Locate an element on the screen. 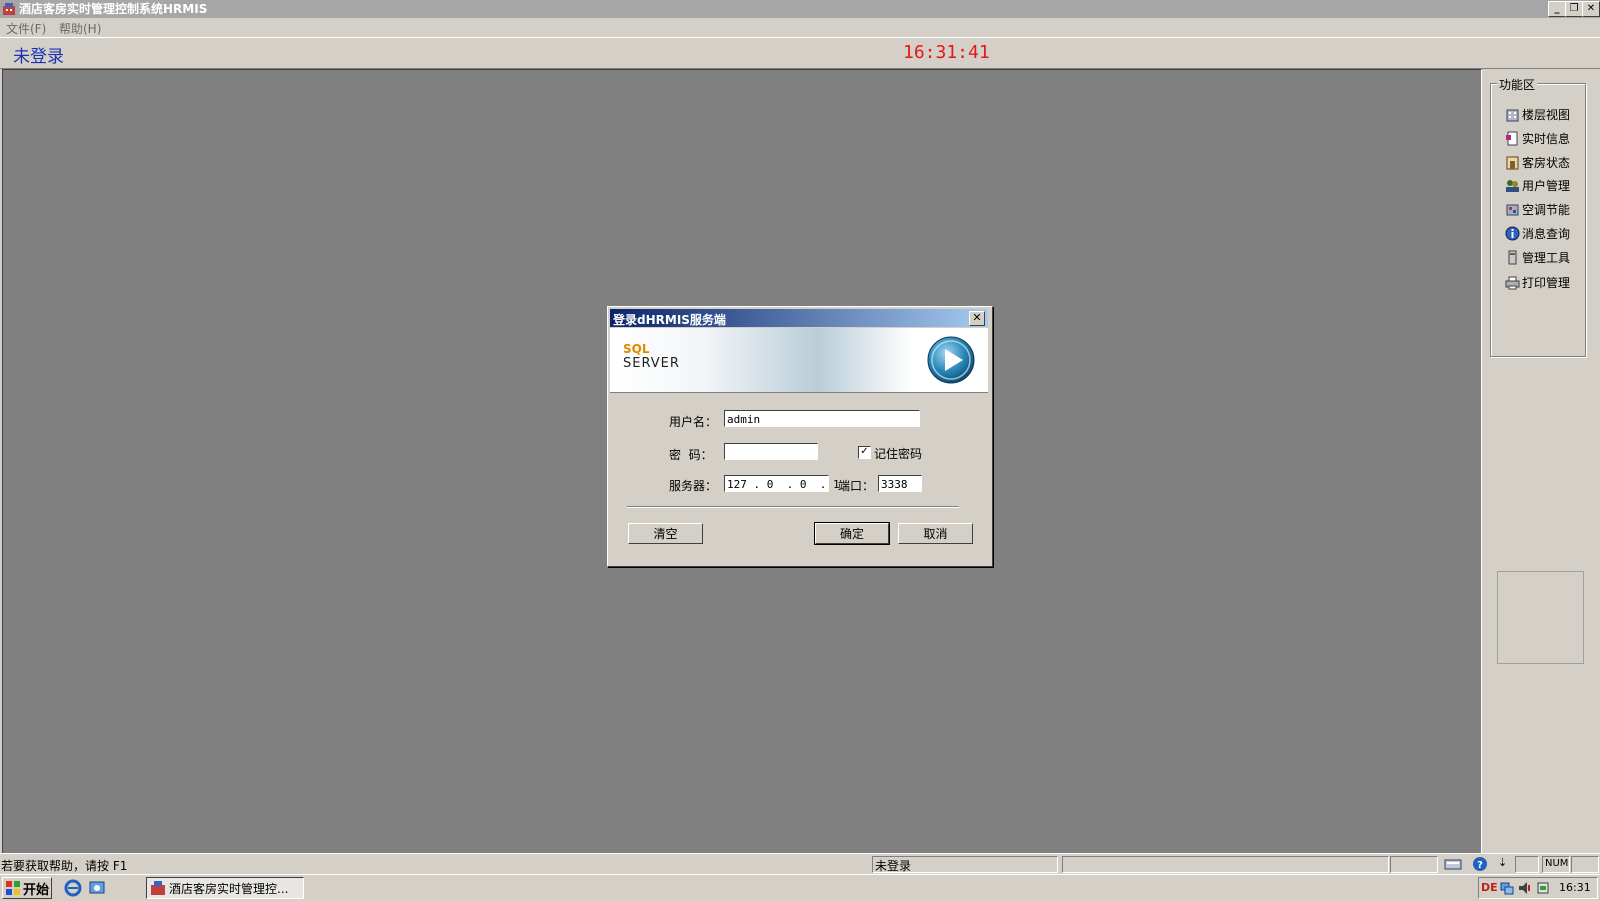  arrow-down-icon: ⇣ is located at coordinates (1502, 862).